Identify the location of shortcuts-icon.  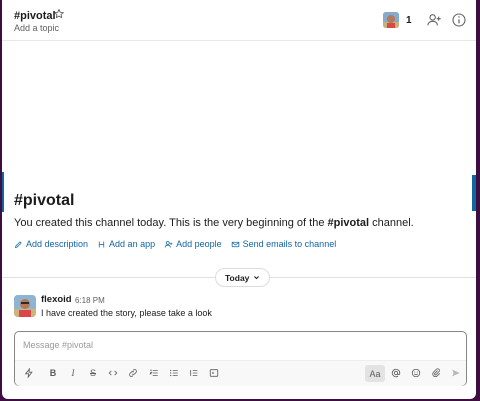
(29, 373).